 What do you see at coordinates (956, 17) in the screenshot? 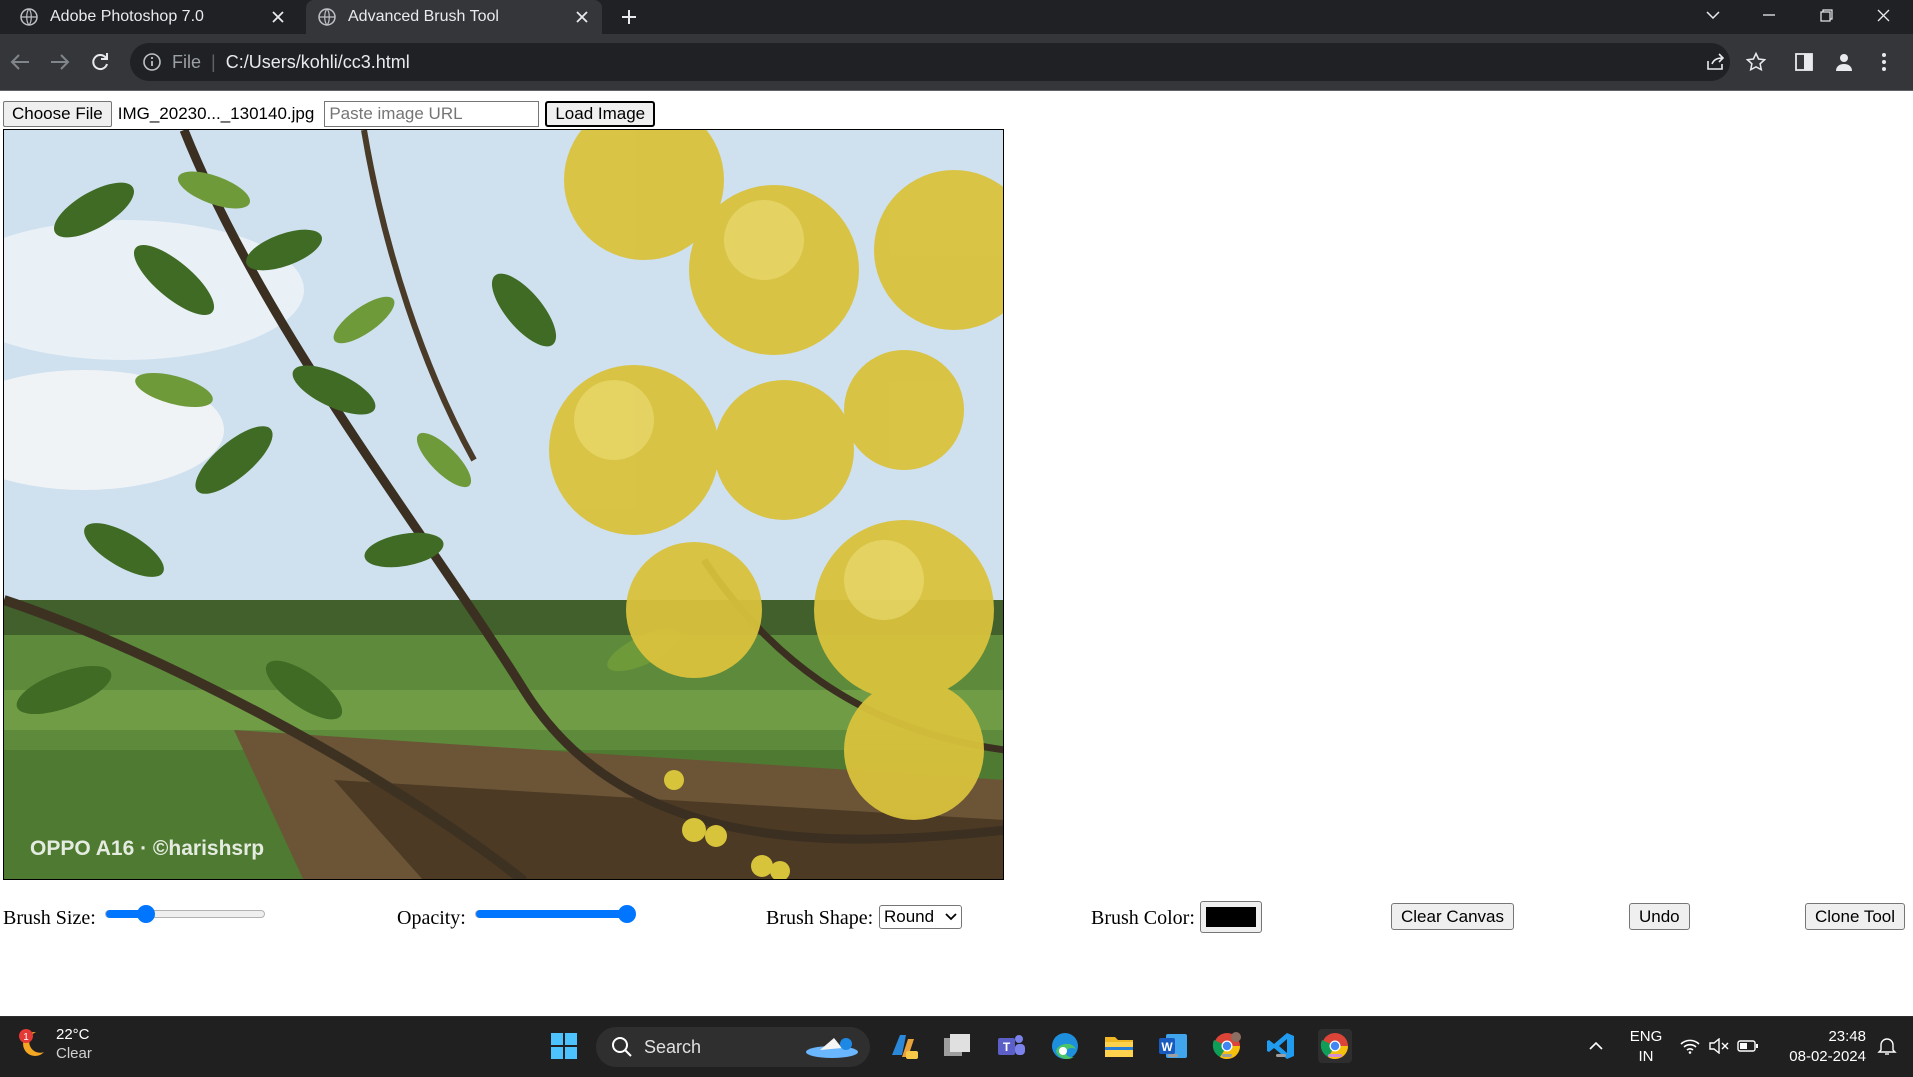
I see `browser-tab-strip: Adobe Photoshop 7.0 Advanced Brush Tool` at bounding box center [956, 17].